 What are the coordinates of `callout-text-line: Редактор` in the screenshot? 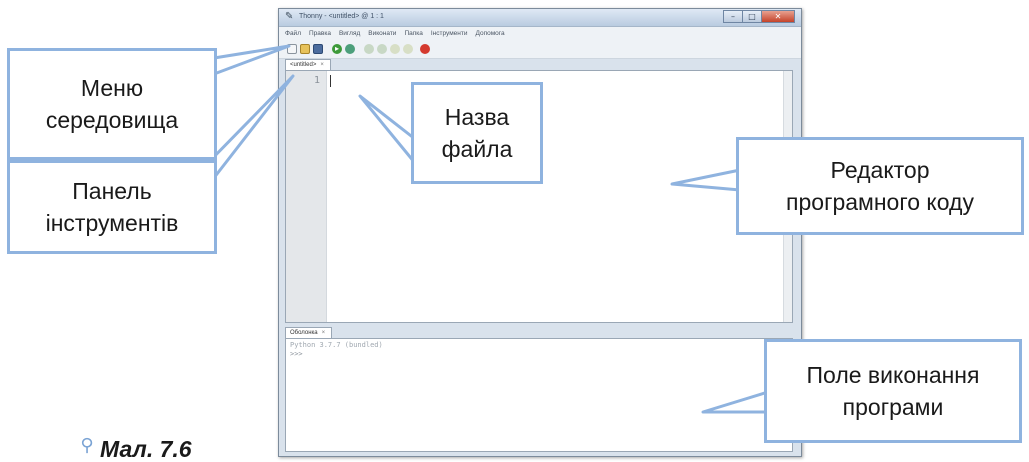 It's located at (880, 170).